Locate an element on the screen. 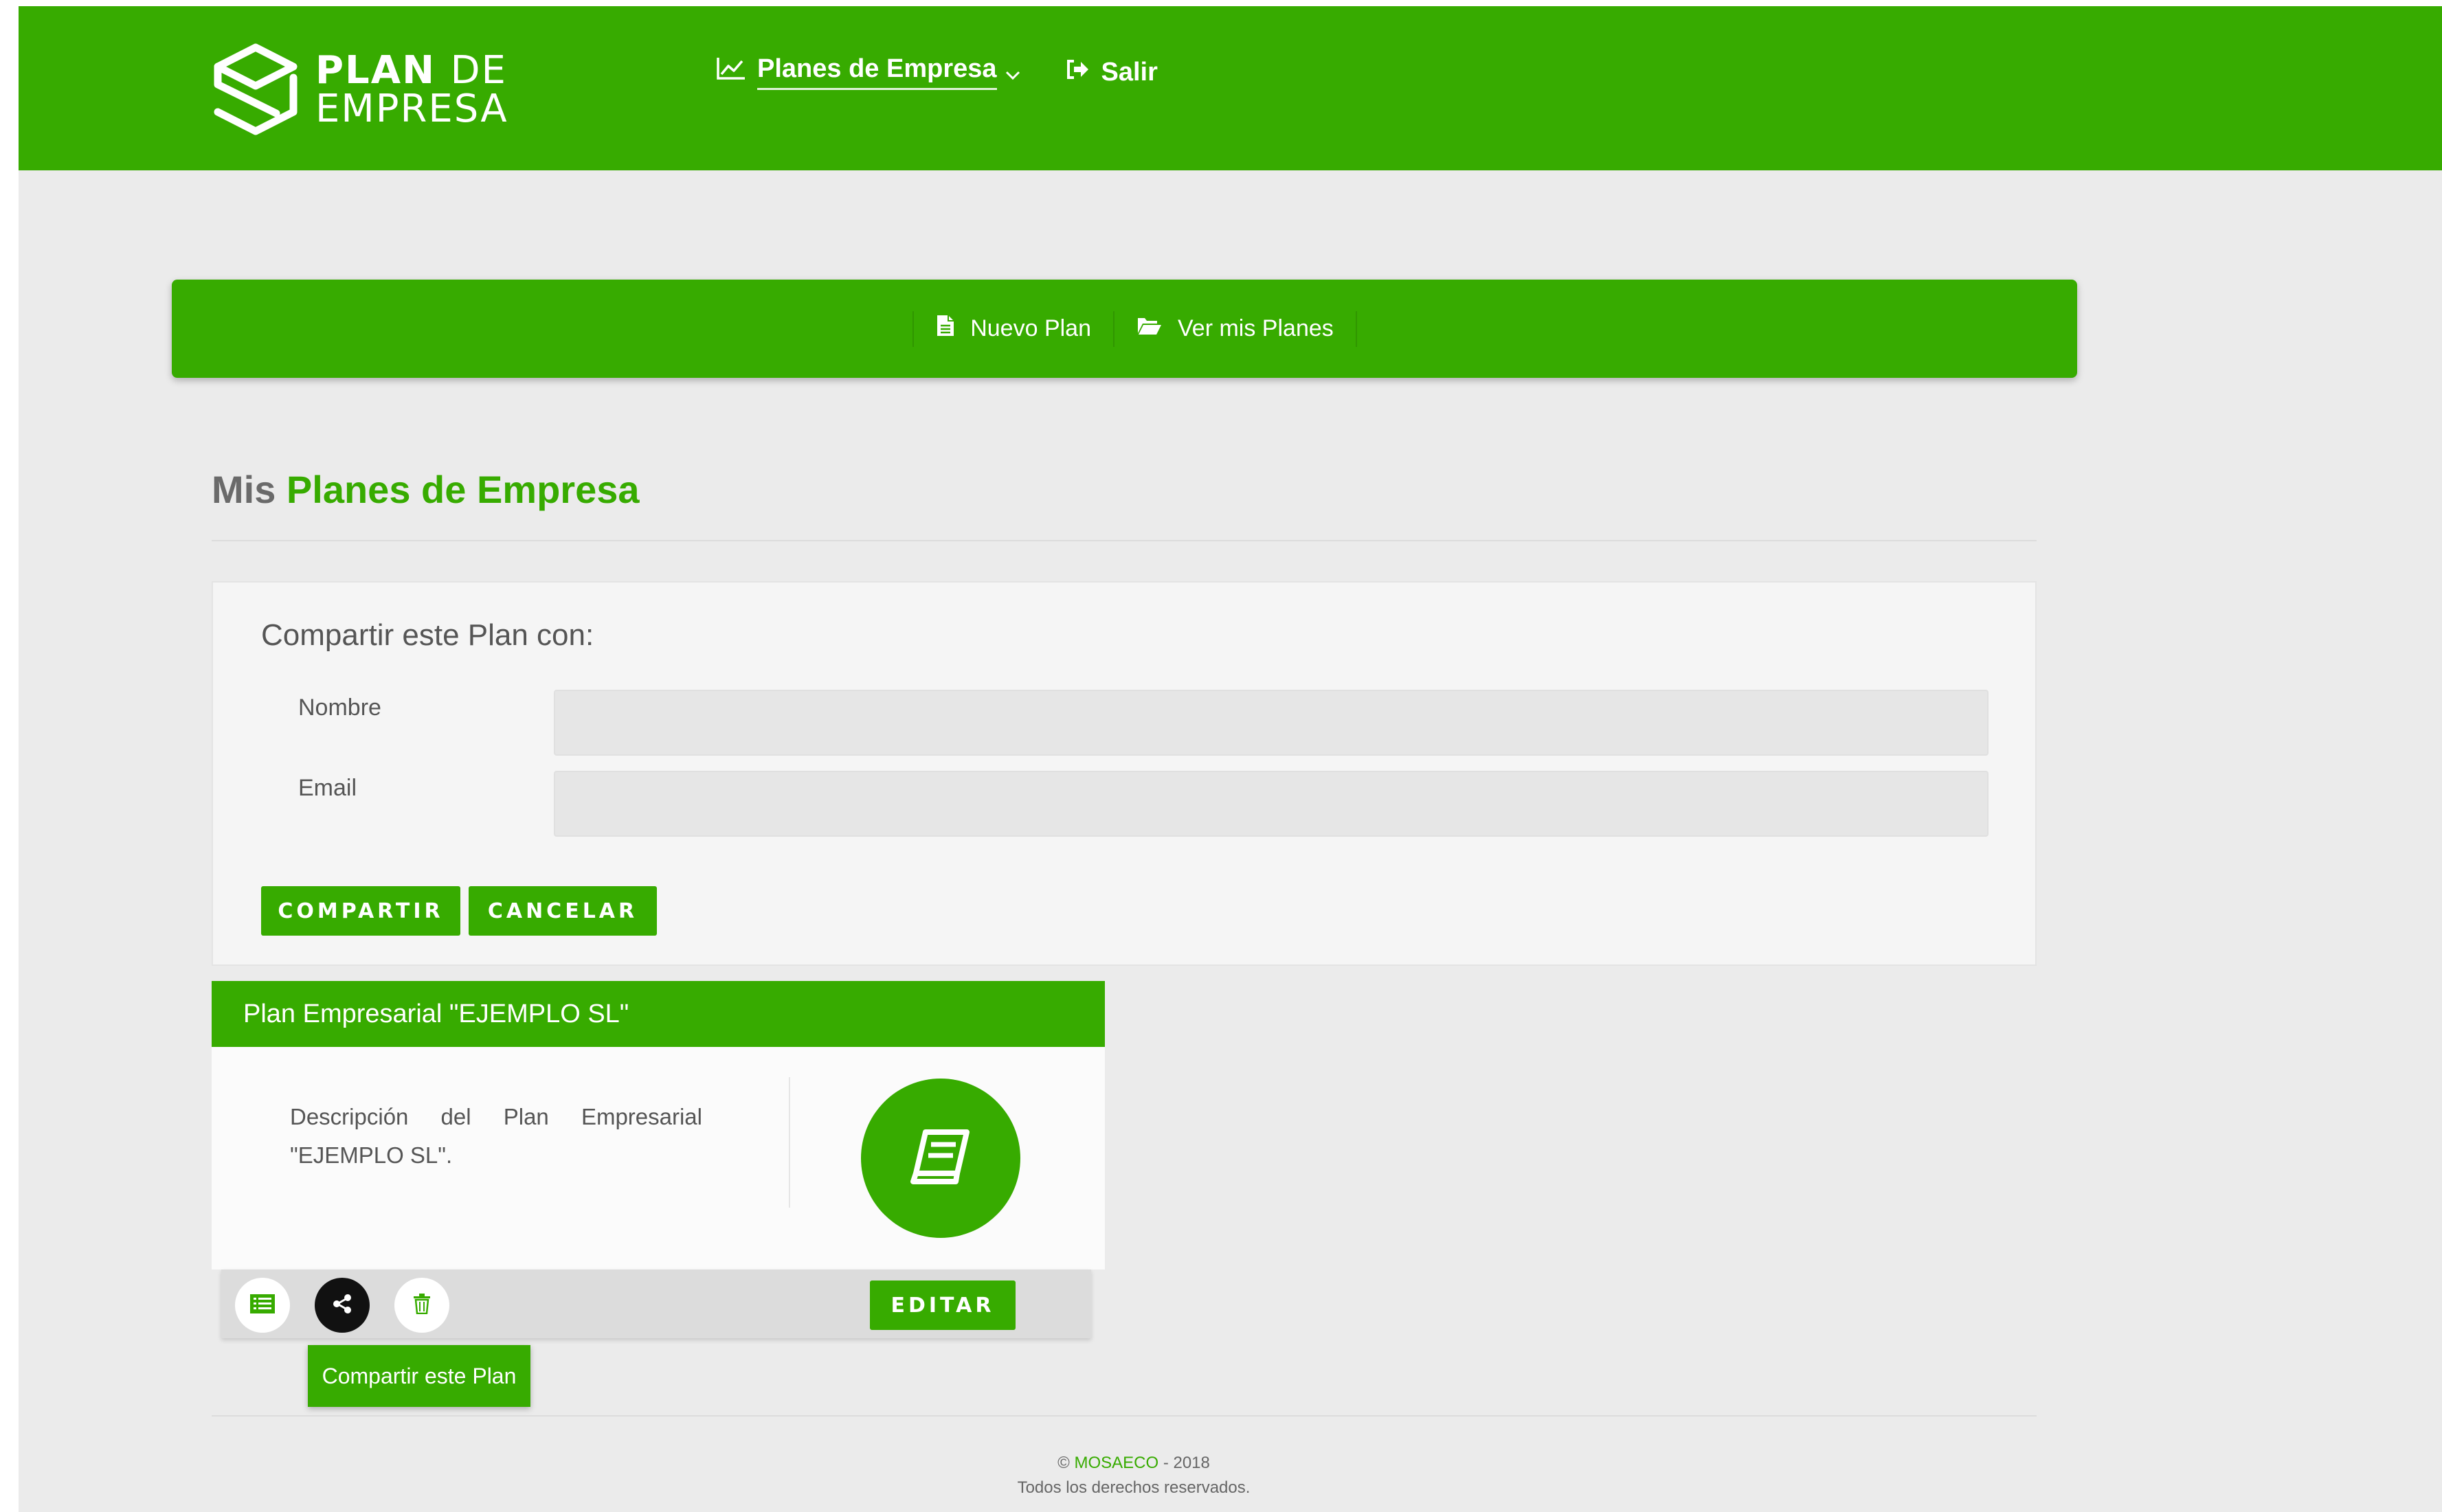 The height and width of the screenshot is (1512, 2442). delete-plan-button is located at coordinates (421, 1306).